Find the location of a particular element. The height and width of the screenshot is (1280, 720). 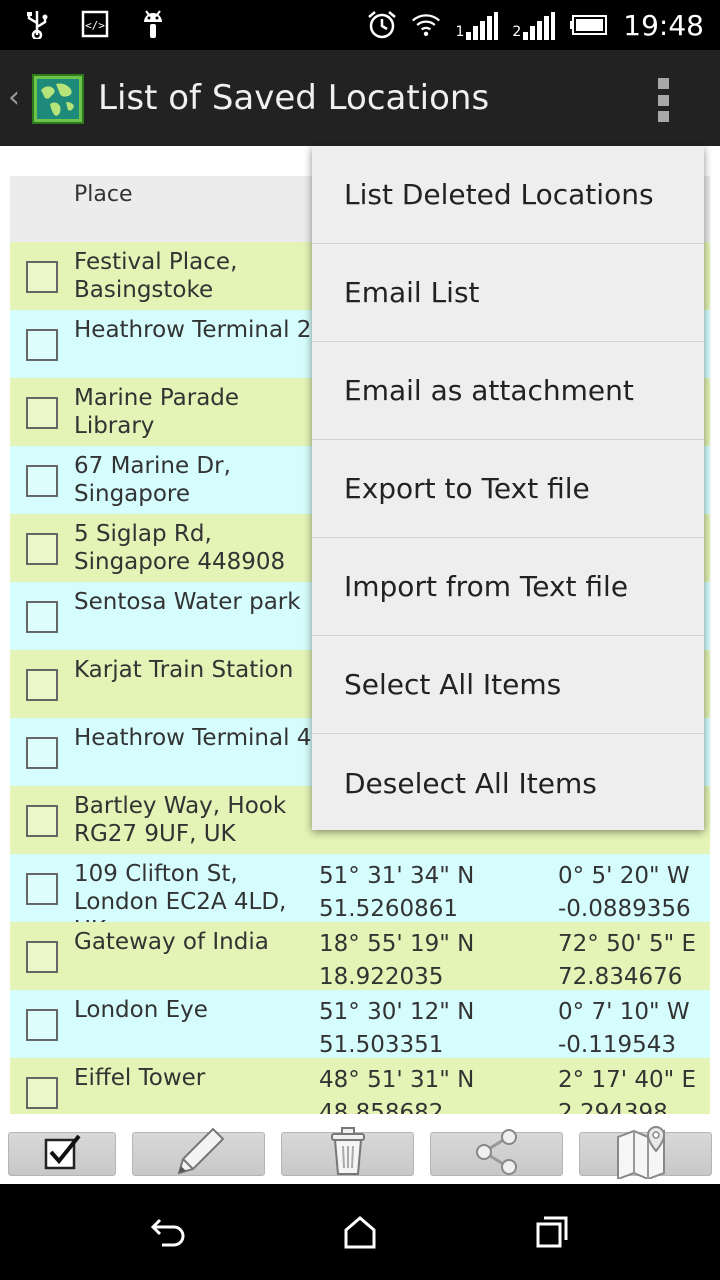

home-icon is located at coordinates (360, 1232).